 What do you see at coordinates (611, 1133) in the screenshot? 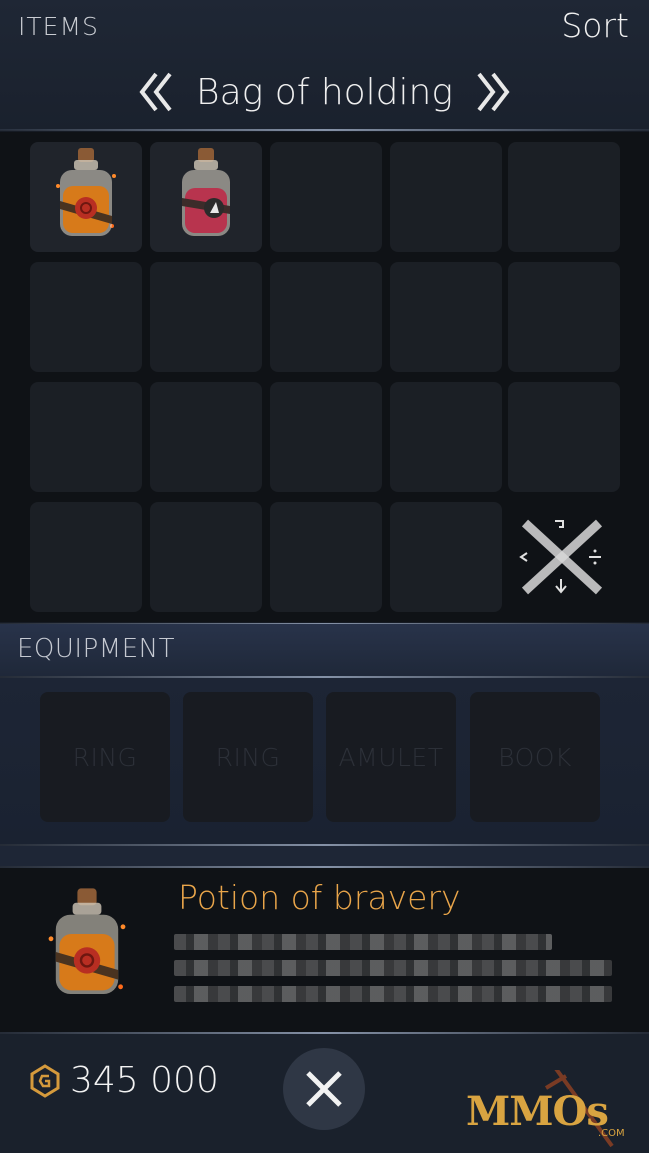
I see `watermark-suffix: .COM` at bounding box center [611, 1133].